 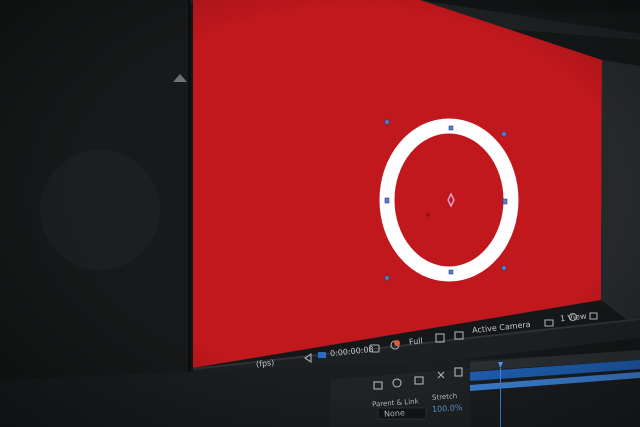 I want to click on motion-blur-icon, so click(x=593, y=316).